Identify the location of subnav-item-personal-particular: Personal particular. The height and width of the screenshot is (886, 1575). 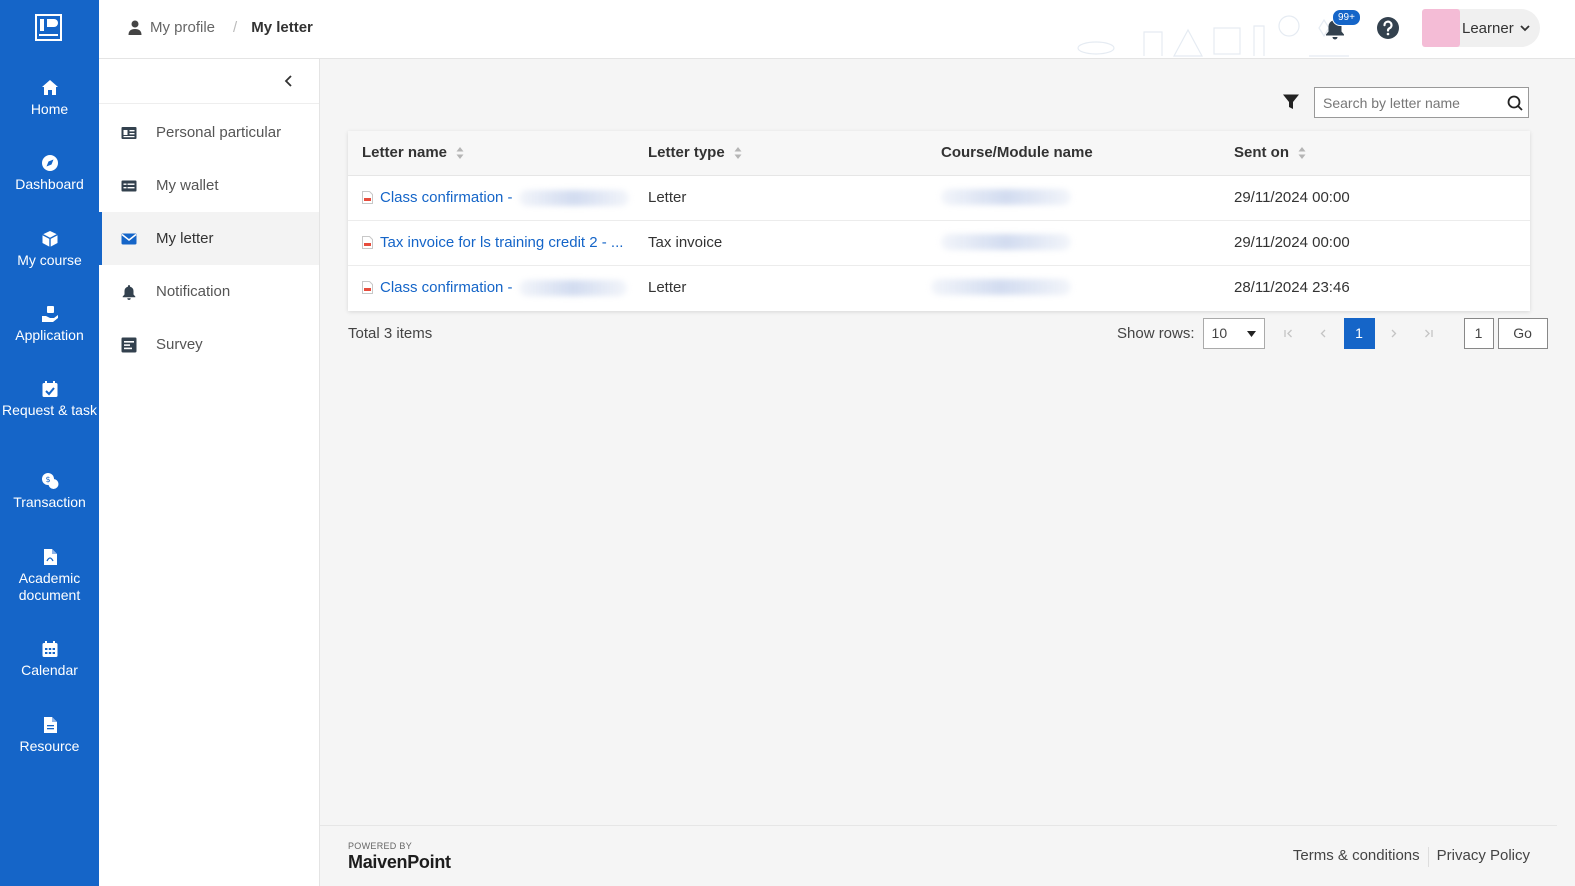
(209, 132).